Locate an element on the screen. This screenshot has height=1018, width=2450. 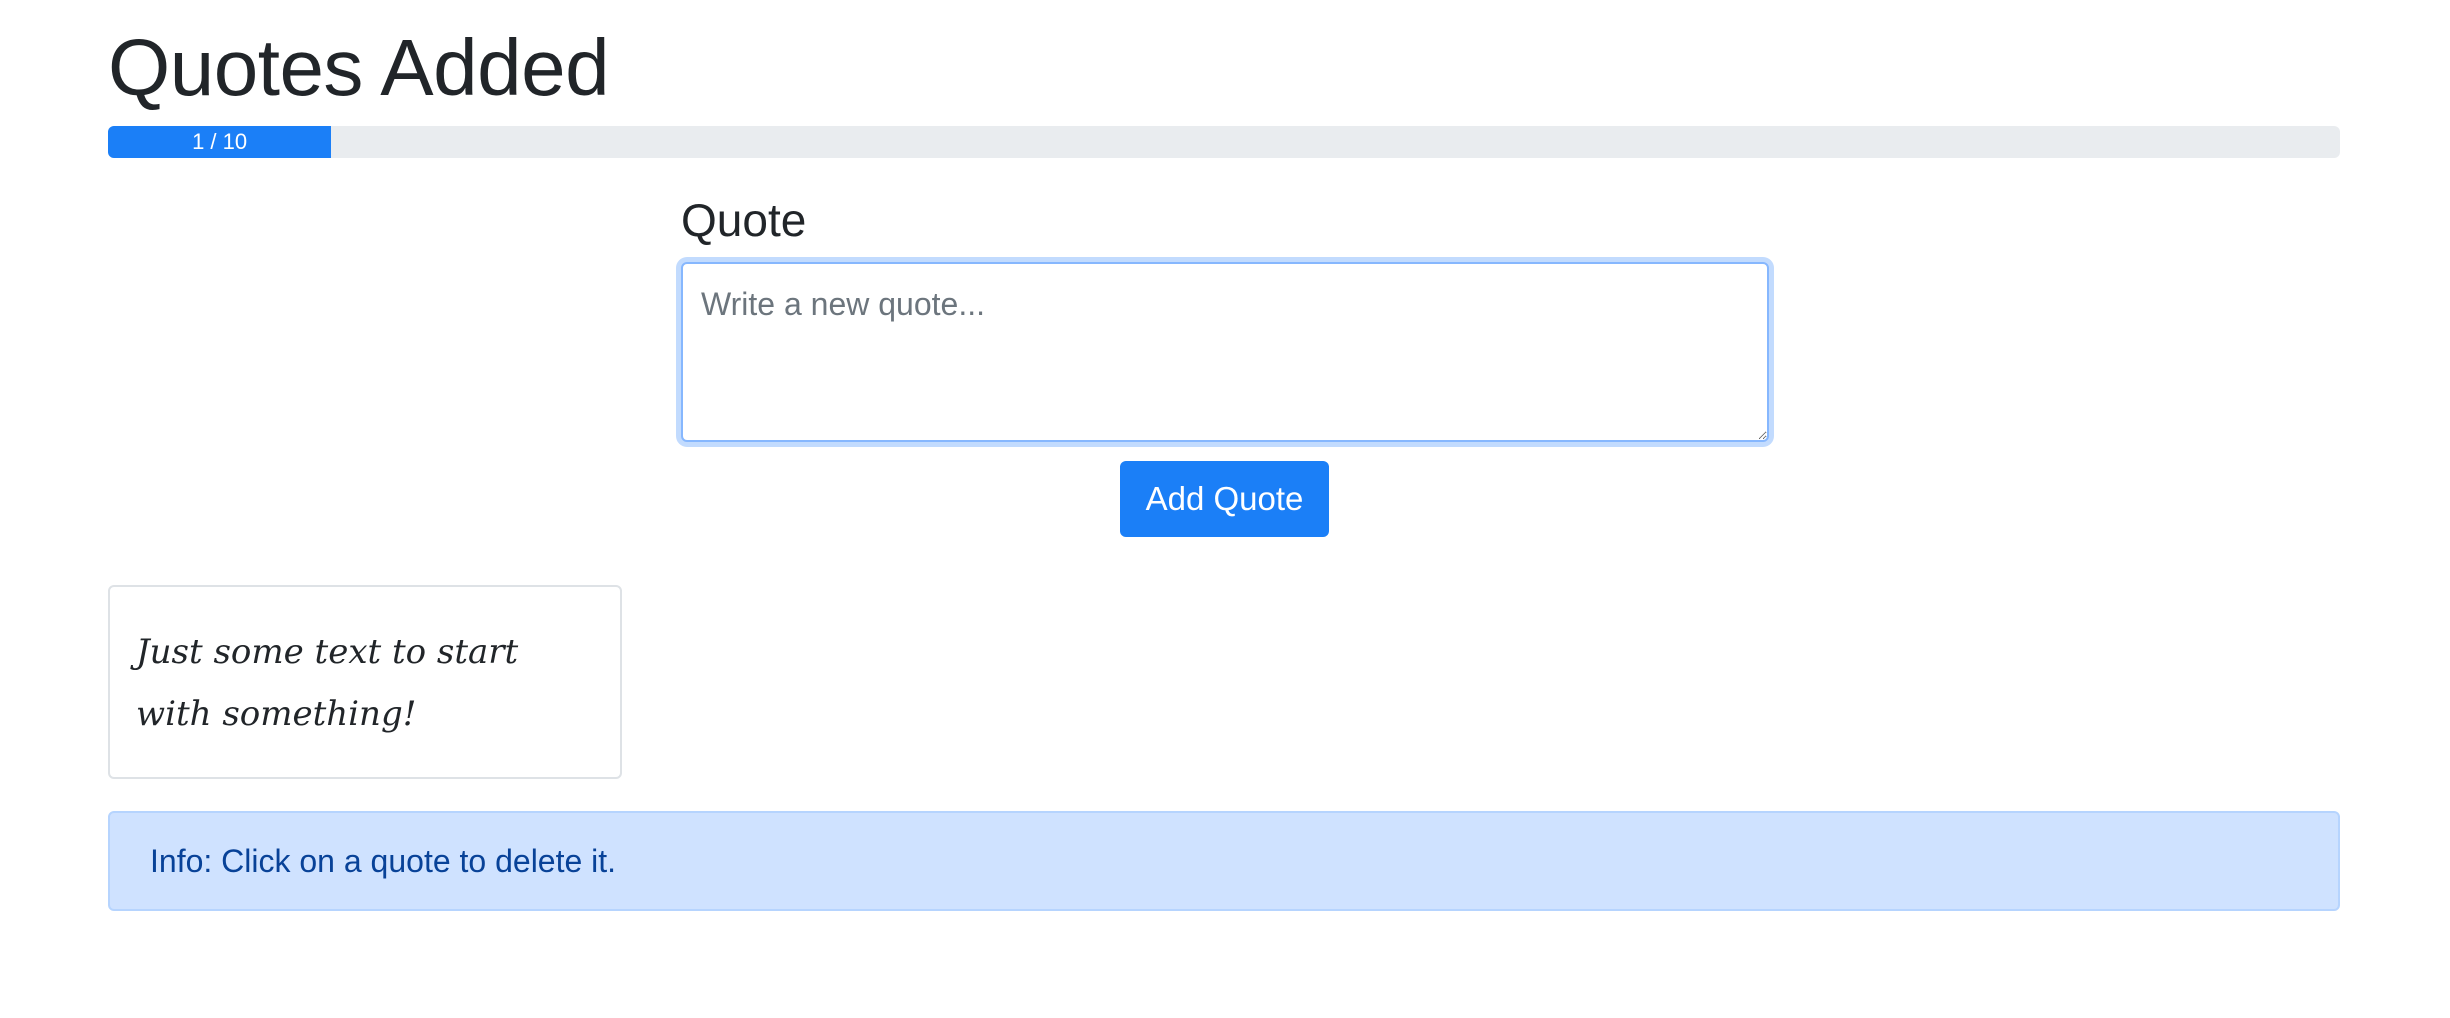
quote-form: Quote is located at coordinates (1225, 316).